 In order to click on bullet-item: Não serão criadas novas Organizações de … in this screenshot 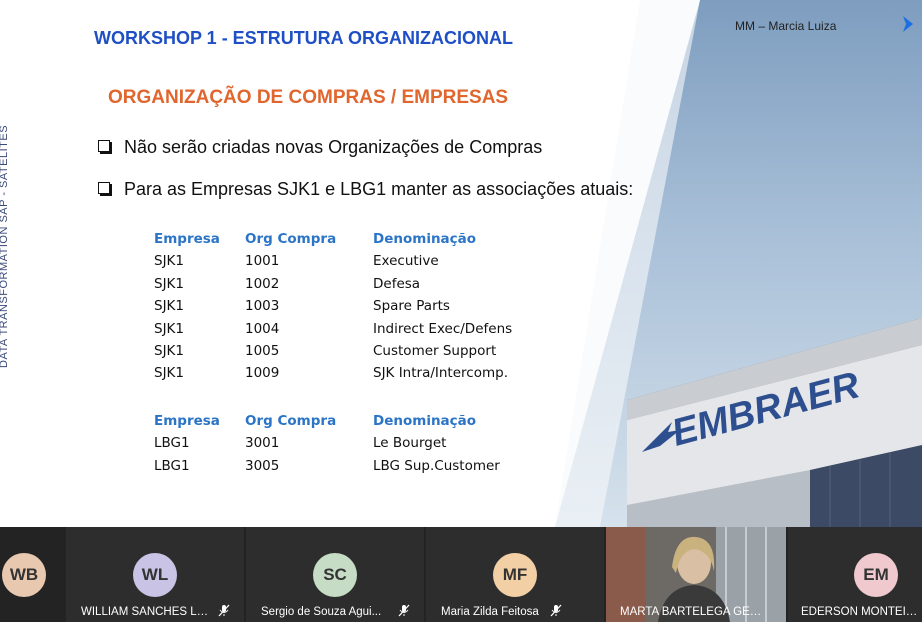, I will do `click(320, 147)`.